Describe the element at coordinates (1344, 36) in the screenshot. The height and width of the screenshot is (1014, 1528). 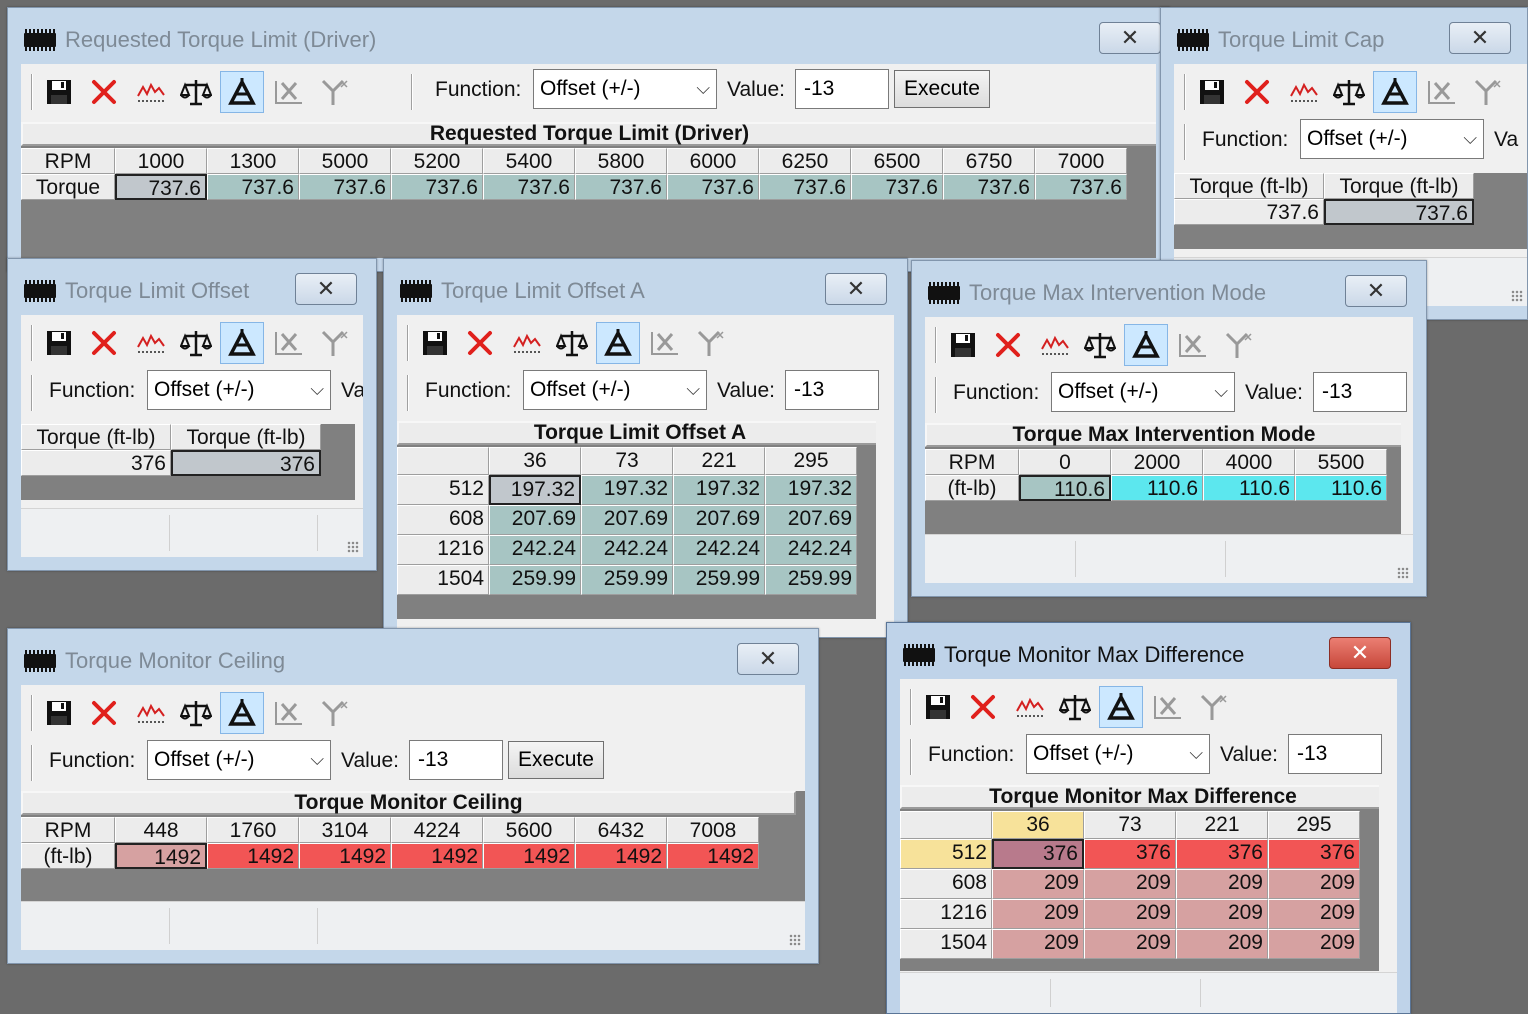
I see `title-bar: Torque Limit Cap ✕` at that location.